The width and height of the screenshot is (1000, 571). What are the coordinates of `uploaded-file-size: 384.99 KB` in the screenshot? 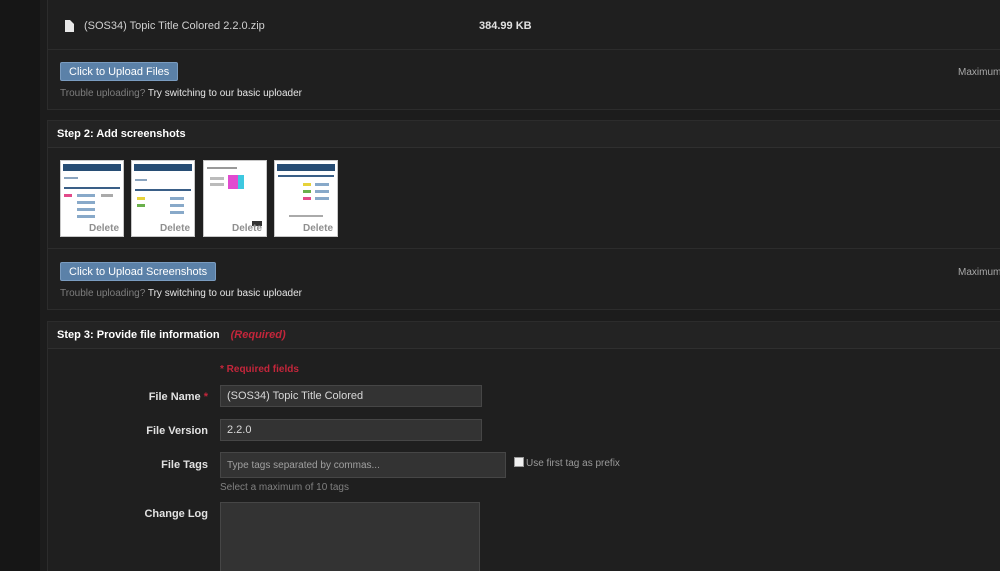 It's located at (505, 26).